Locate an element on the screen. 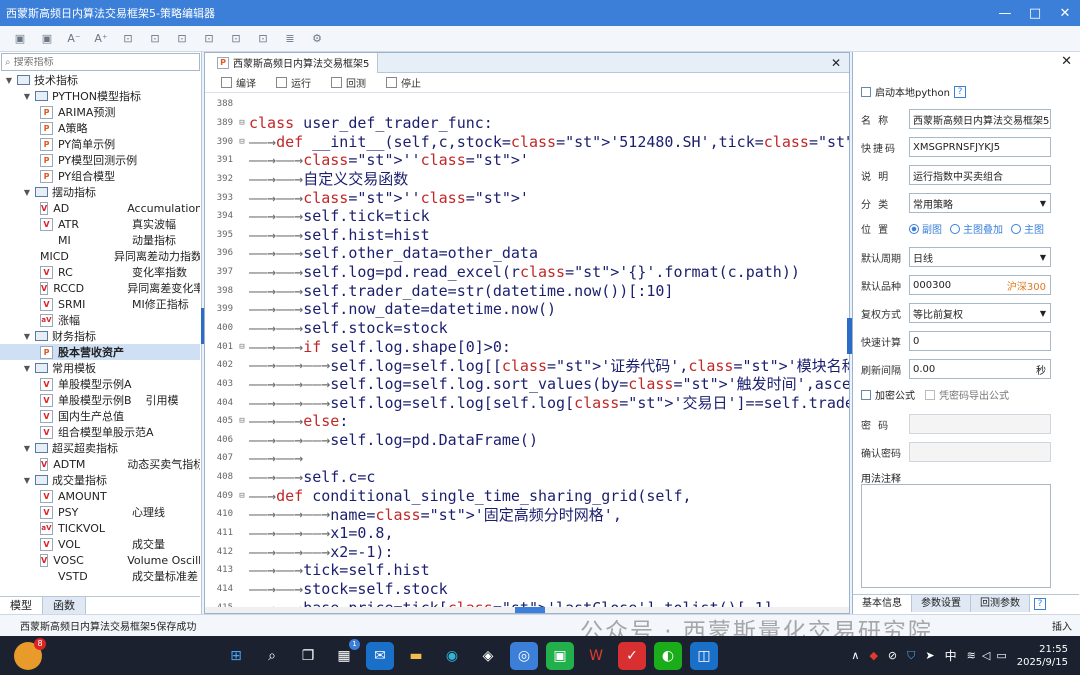 The image size is (1080, 675). python-app-icon: ◎ is located at coordinates (524, 655).